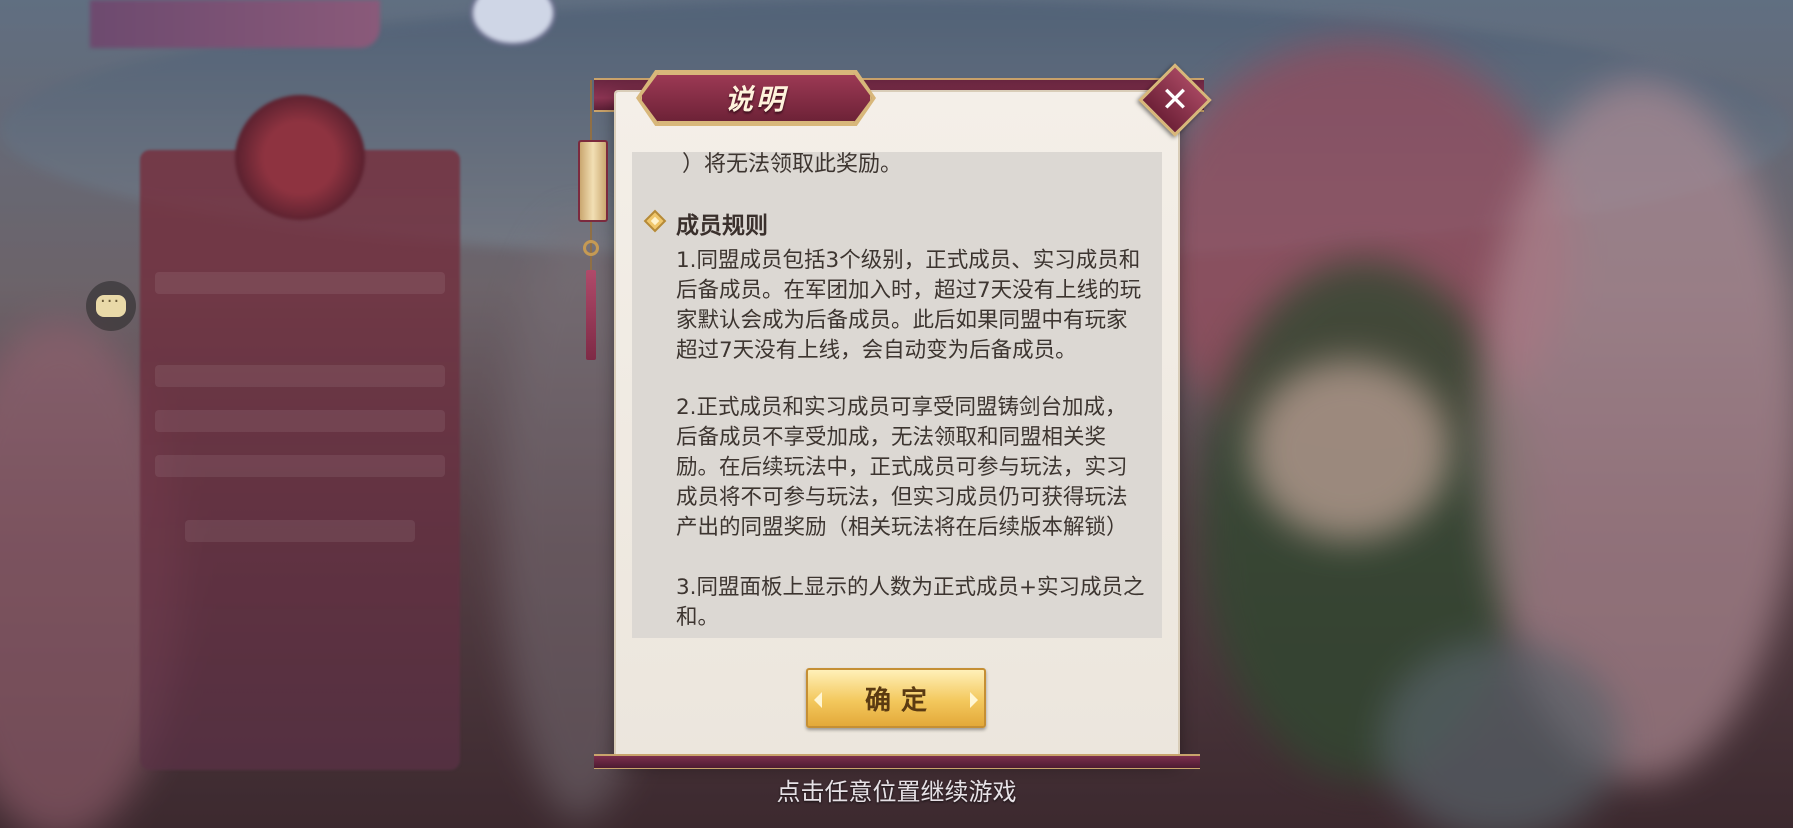 Image resolution: width=1793 pixels, height=828 pixels. Describe the element at coordinates (910, 602) in the screenshot. I see `rule-item: 3.同盟面板上显示的人数为正式成员+实习成员之和。` at that location.